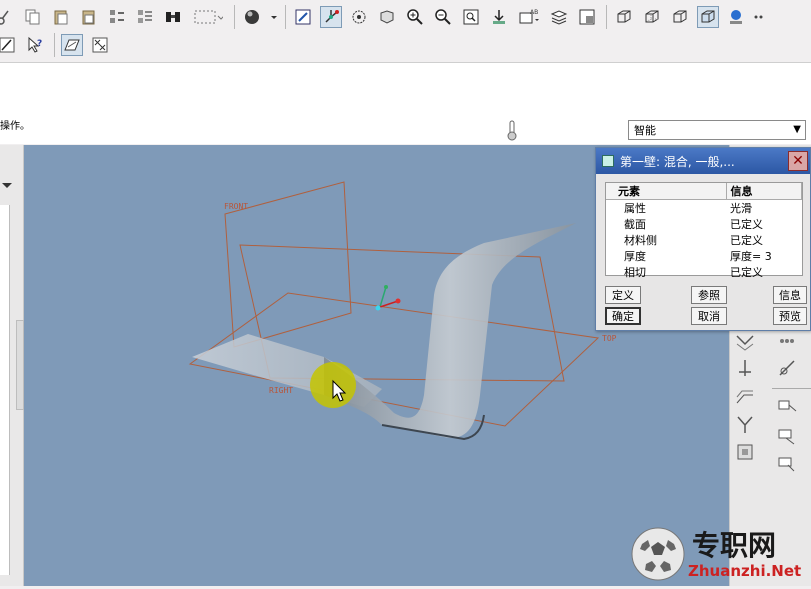 The width and height of the screenshot is (811, 589). I want to click on table-row: 材料侧 已定义, so click(704, 240).